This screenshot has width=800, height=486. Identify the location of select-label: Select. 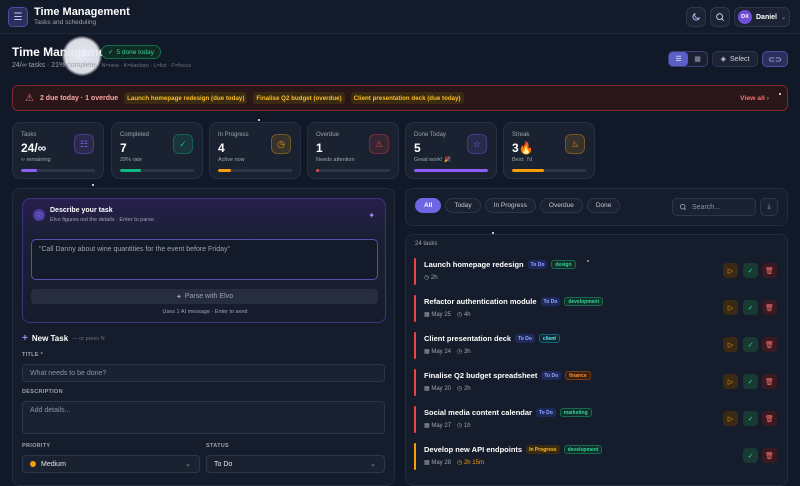
(739, 59).